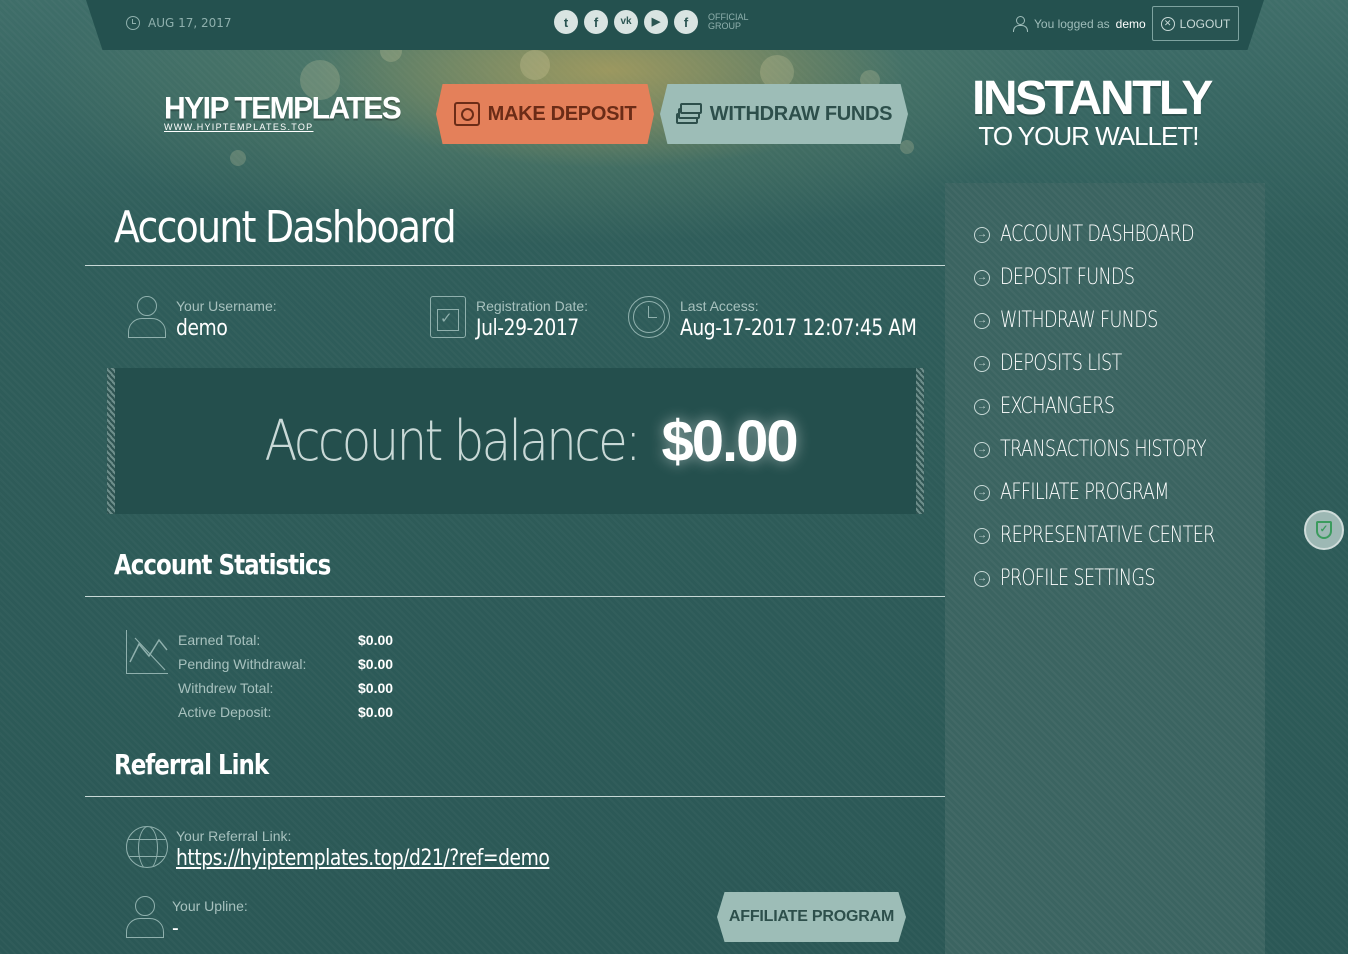 The height and width of the screenshot is (954, 1348). I want to click on logout-button: ✕ LOGOUT, so click(1195, 23).